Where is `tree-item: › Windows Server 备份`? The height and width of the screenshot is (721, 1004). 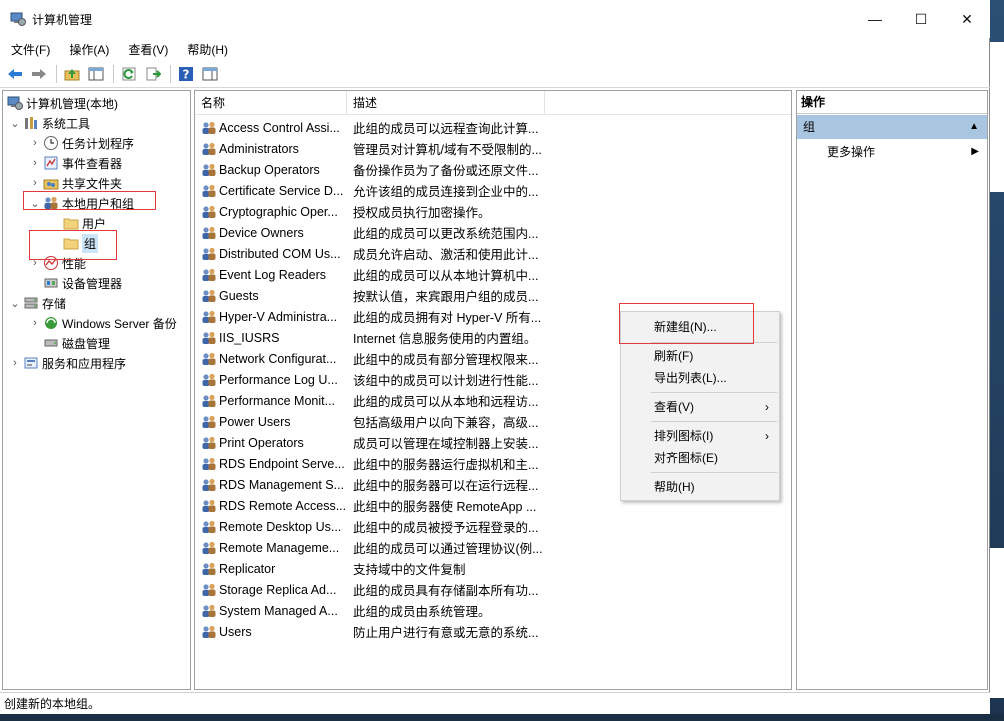
tree-item: › Windows Server 备份 is located at coordinates (103, 323).